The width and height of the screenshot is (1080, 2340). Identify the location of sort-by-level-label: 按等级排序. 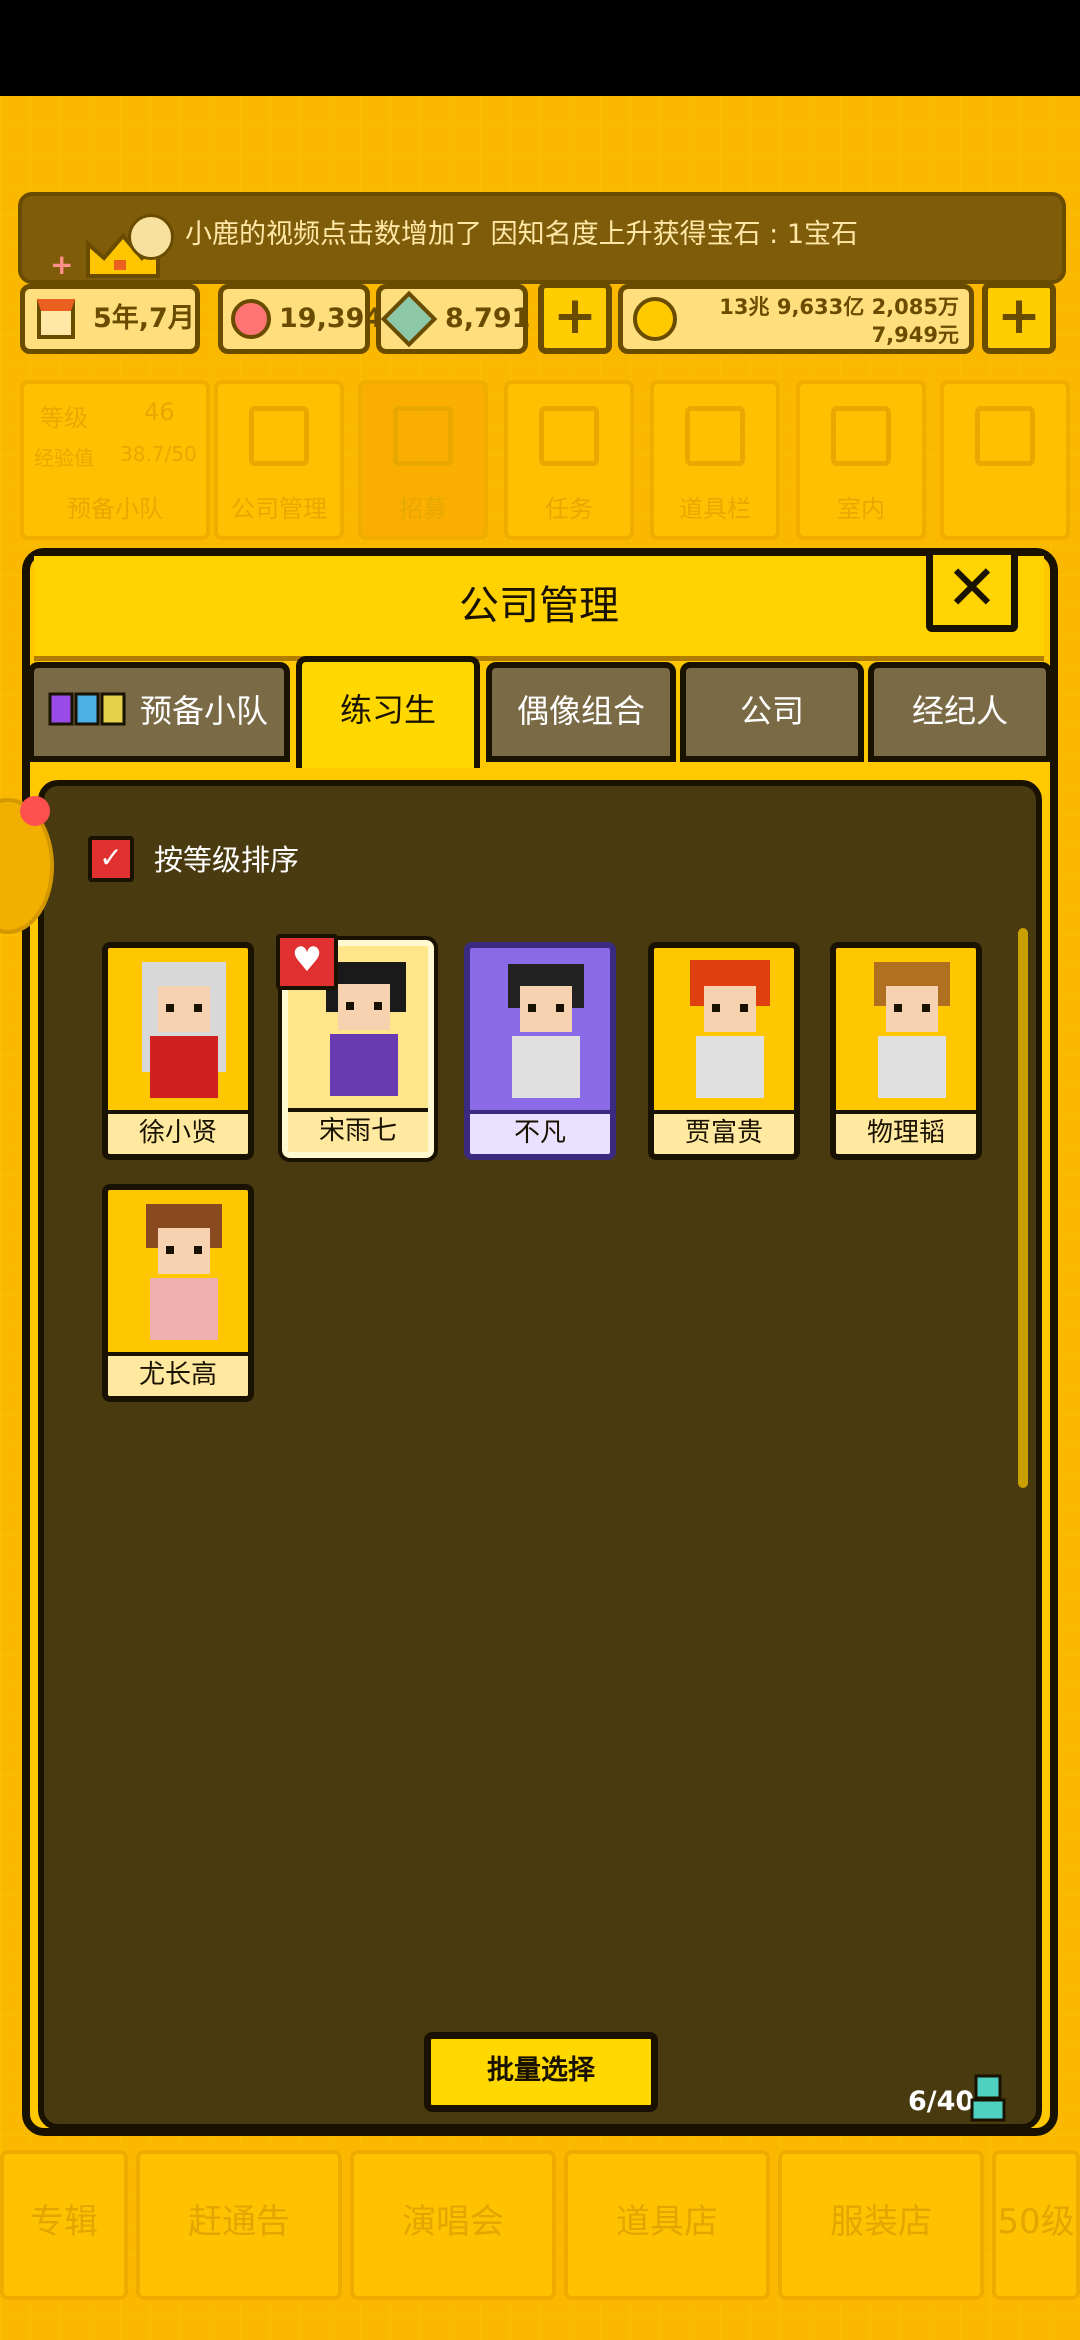
(227, 860).